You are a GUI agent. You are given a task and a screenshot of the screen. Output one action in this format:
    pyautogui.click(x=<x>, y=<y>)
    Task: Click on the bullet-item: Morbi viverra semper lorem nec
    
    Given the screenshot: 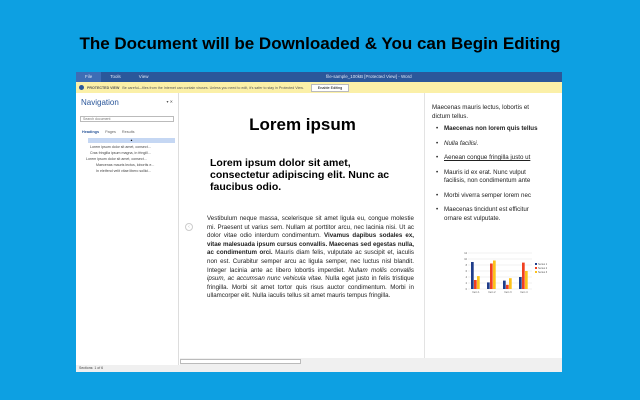 What is the action you would take?
    pyautogui.click(x=499, y=196)
    